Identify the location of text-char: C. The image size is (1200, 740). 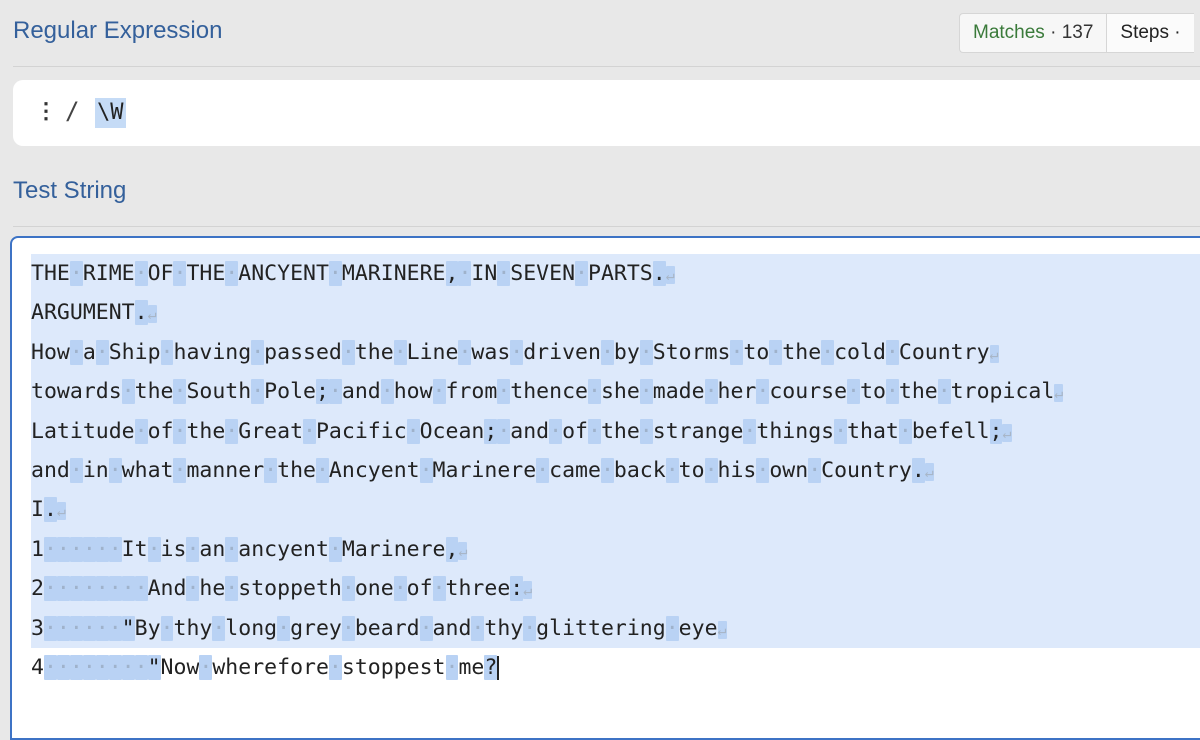
(905, 352).